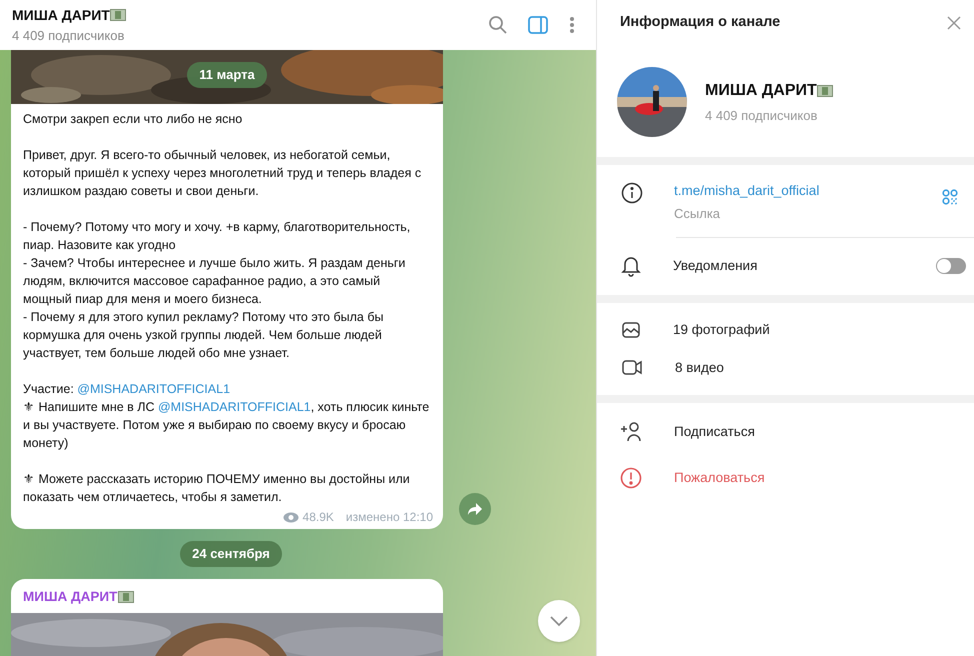 Image resolution: width=974 pixels, height=656 pixels. I want to click on subscribe-button: Подписаться, so click(785, 431).